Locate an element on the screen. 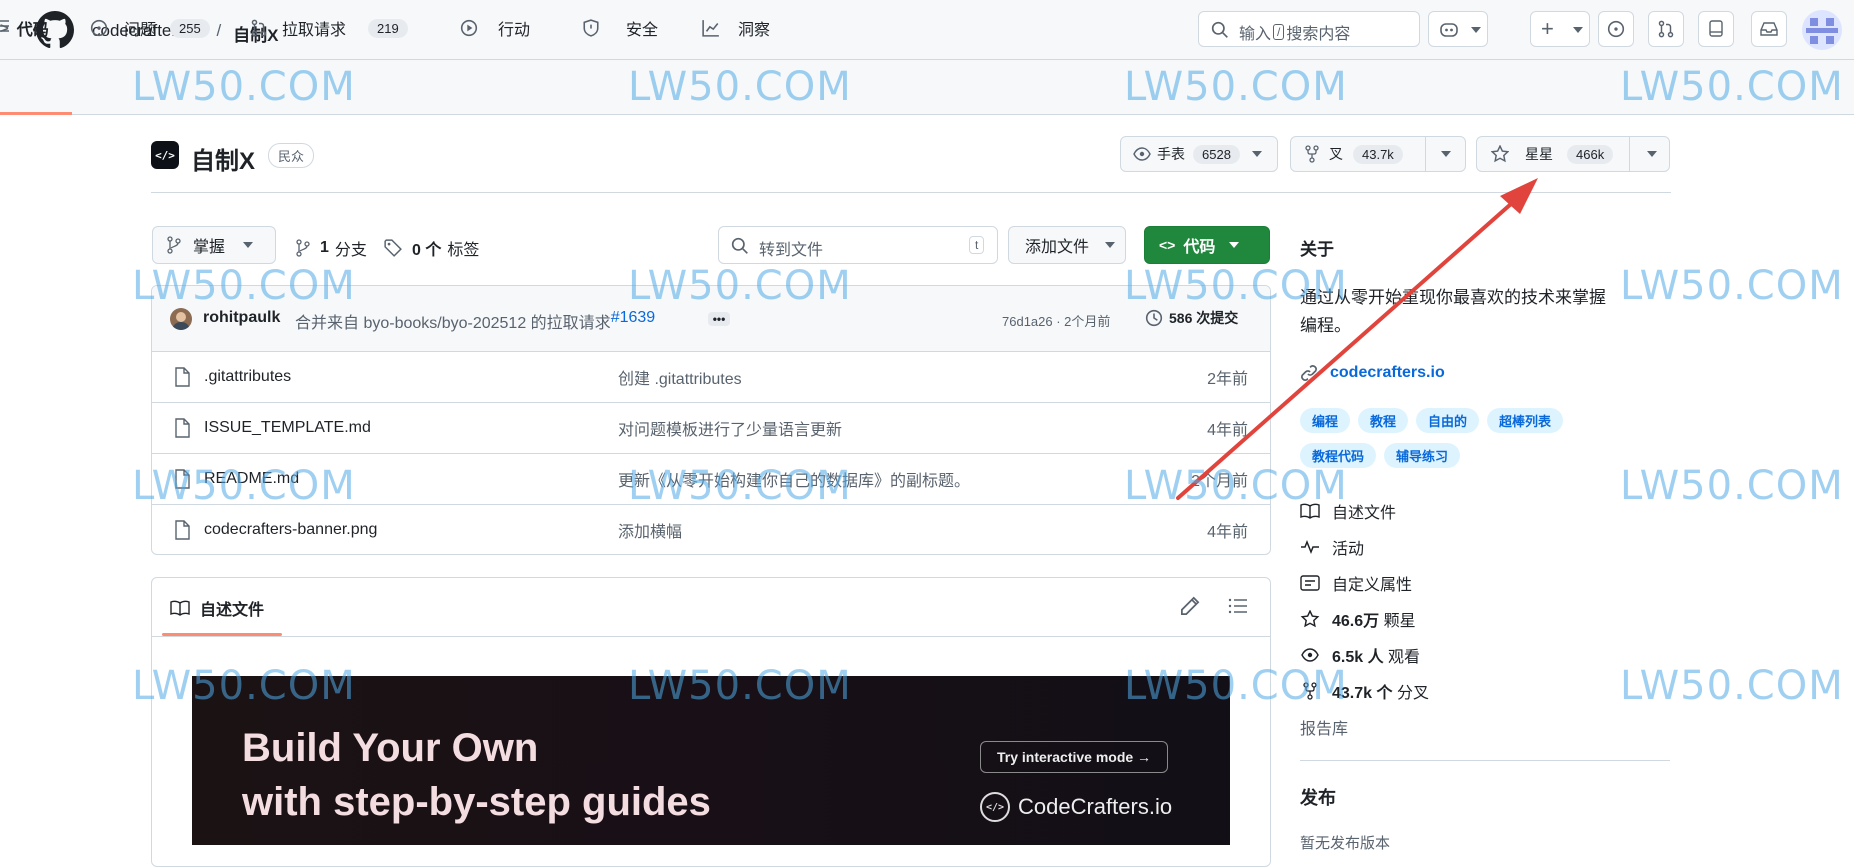 The height and width of the screenshot is (867, 1854). annotation-arrow is located at coordinates (1357, 339).